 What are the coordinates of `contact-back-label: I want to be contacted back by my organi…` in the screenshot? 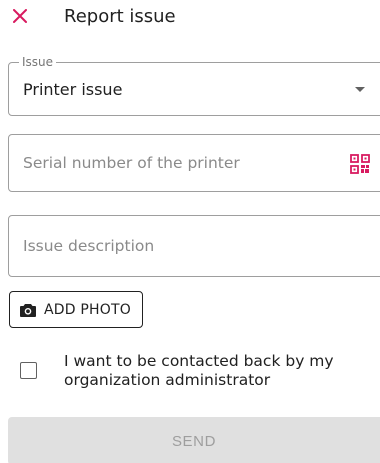 It's located at (199, 370).